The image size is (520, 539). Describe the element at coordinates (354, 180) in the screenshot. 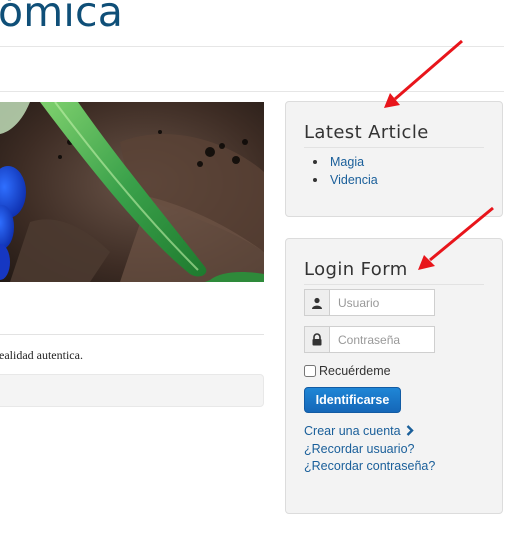

I see `latest-article-link-videncia: Videncia` at that location.